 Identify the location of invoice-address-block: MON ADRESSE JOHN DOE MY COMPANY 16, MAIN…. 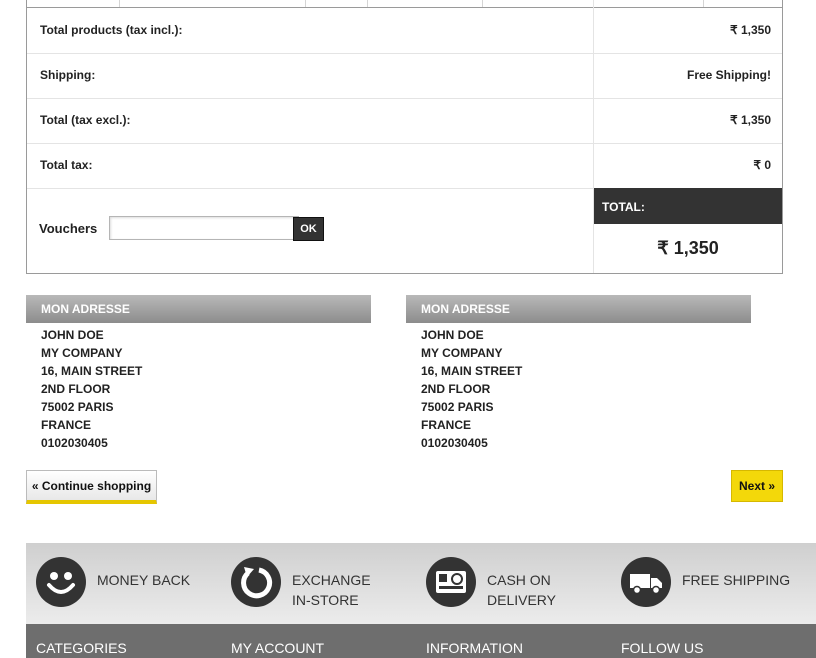
(578, 373).